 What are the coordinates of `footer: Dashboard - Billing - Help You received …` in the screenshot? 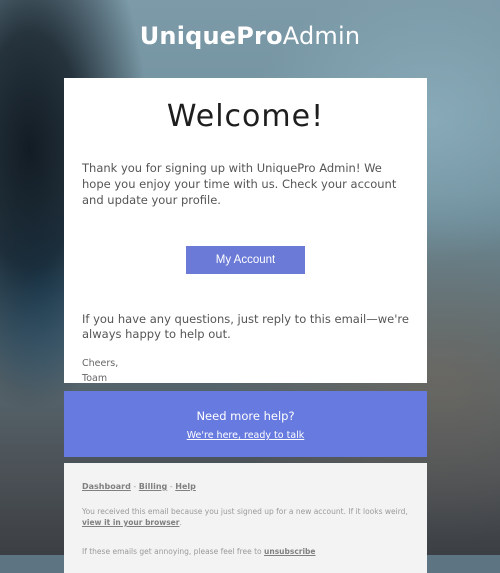 It's located at (245, 518).